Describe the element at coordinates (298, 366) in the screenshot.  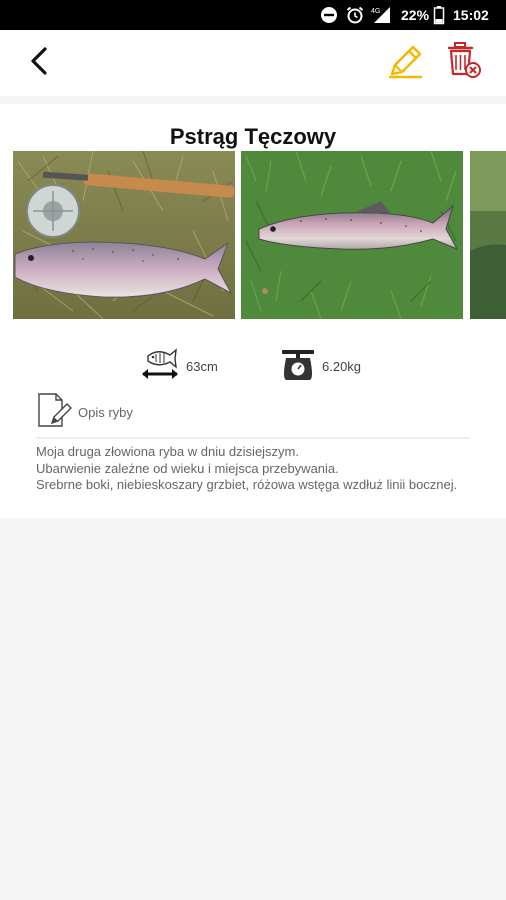
I see `scale-icon` at that location.